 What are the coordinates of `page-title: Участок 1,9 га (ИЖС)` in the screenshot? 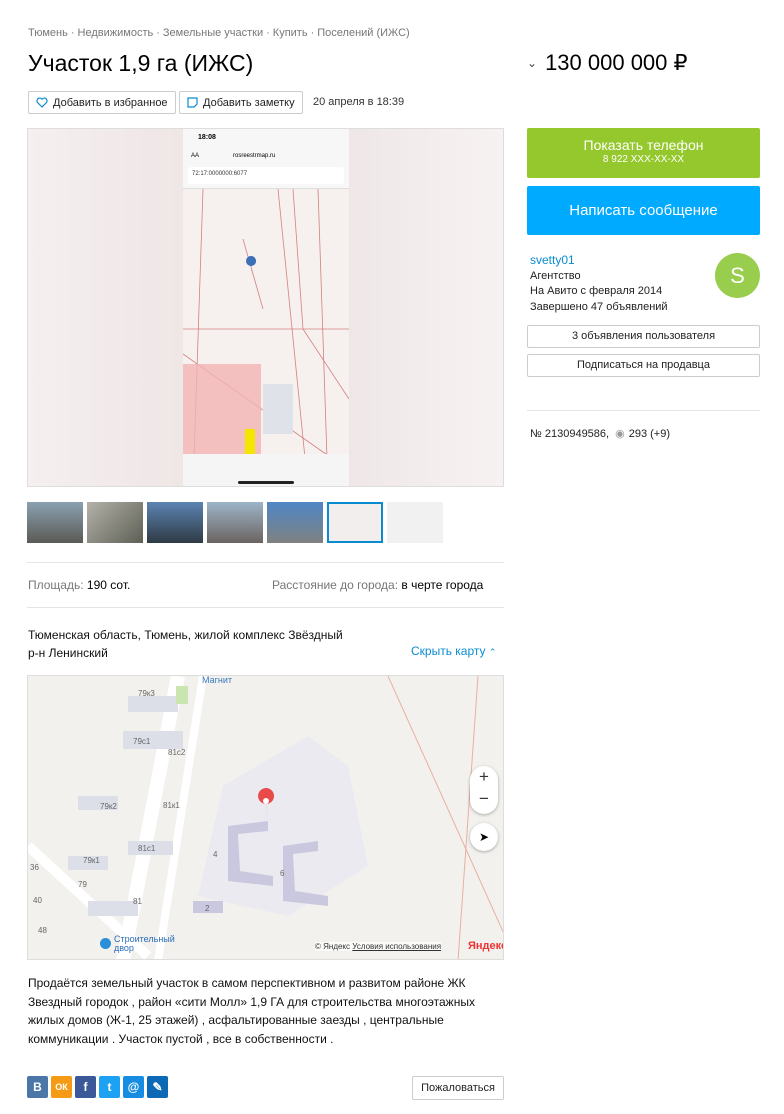 It's located at (141, 63).